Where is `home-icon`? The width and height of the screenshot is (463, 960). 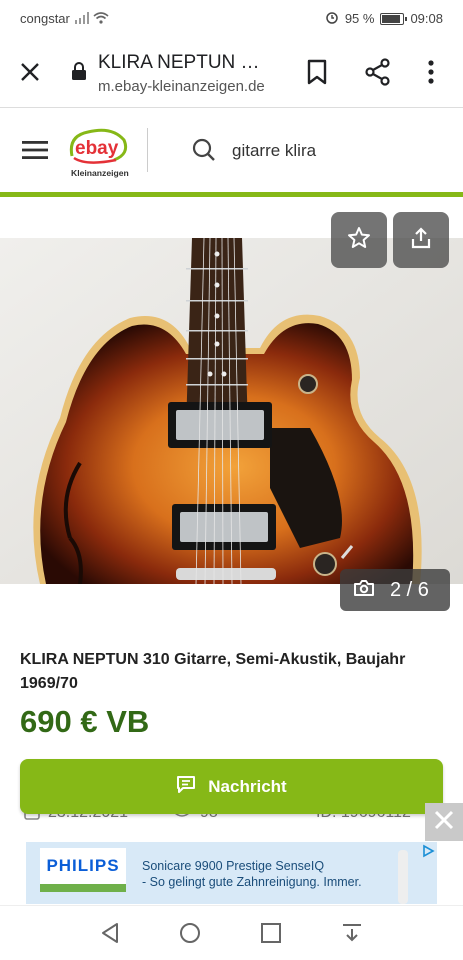
home-icon is located at coordinates (190, 935).